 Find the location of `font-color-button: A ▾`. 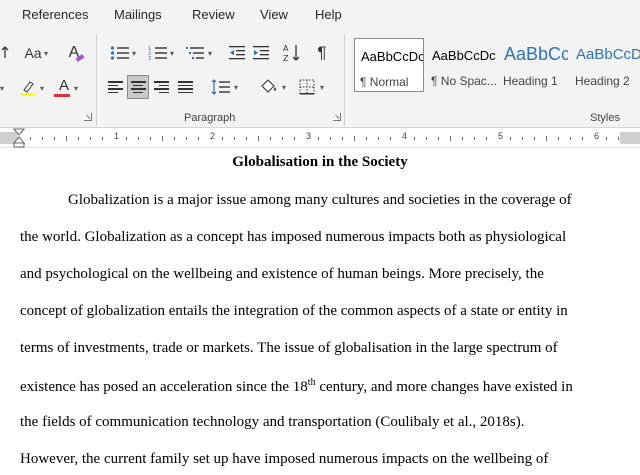

font-color-button: A ▾ is located at coordinates (64, 88).